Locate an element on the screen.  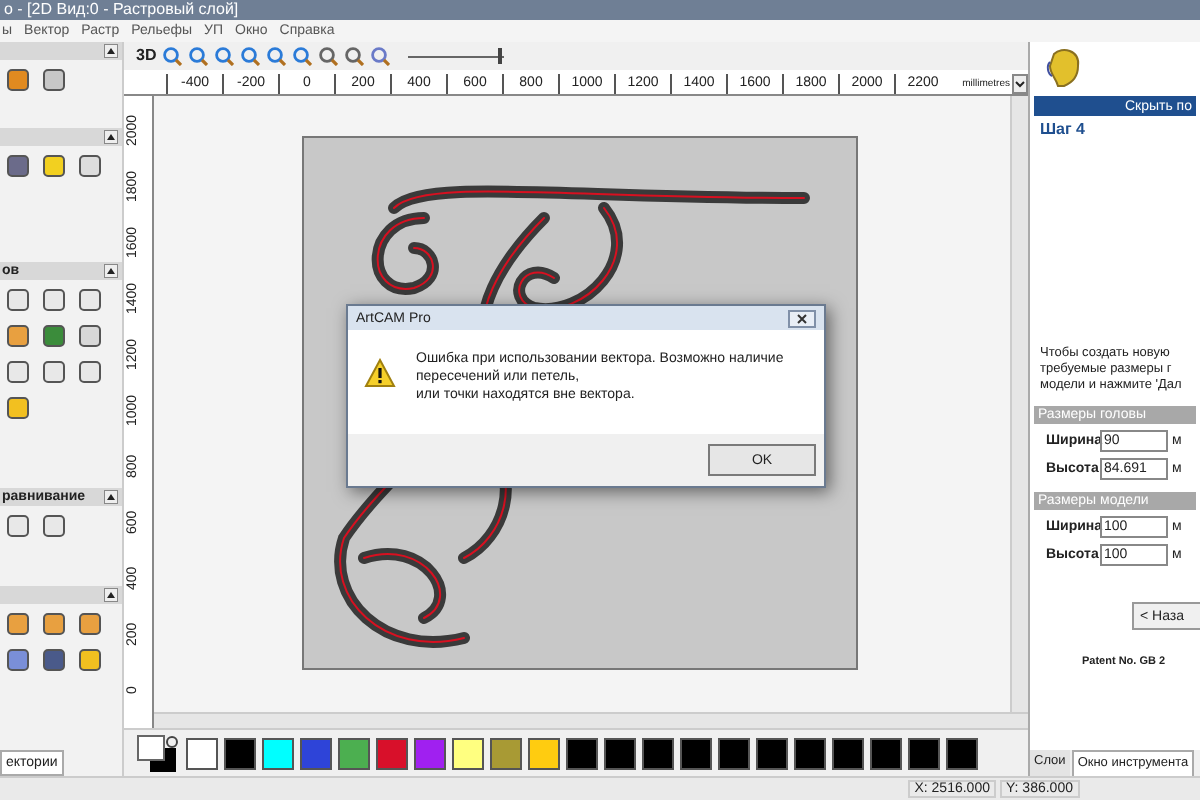
warning-icon is located at coordinates (380, 373).